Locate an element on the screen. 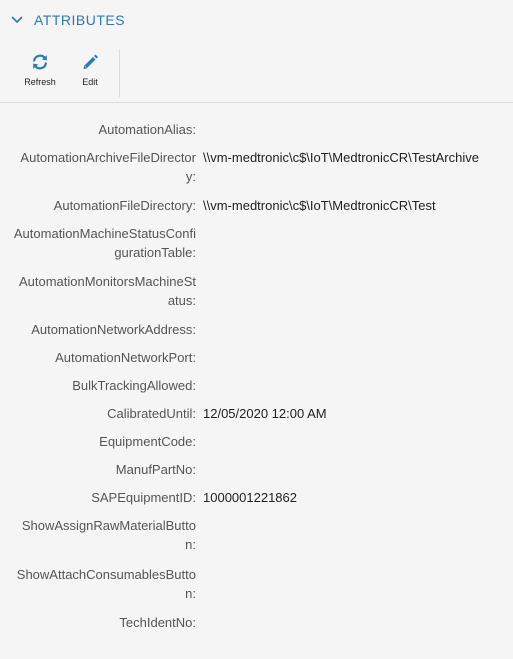 The image size is (513, 659). refresh-button: Refresh is located at coordinates (40, 72).